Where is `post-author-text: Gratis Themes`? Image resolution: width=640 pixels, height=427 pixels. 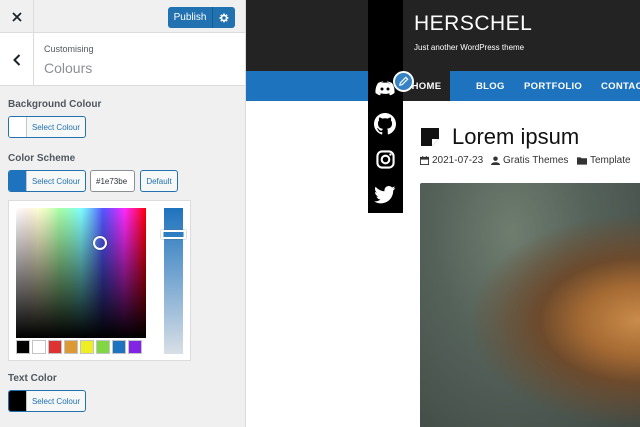 post-author-text: Gratis Themes is located at coordinates (536, 160).